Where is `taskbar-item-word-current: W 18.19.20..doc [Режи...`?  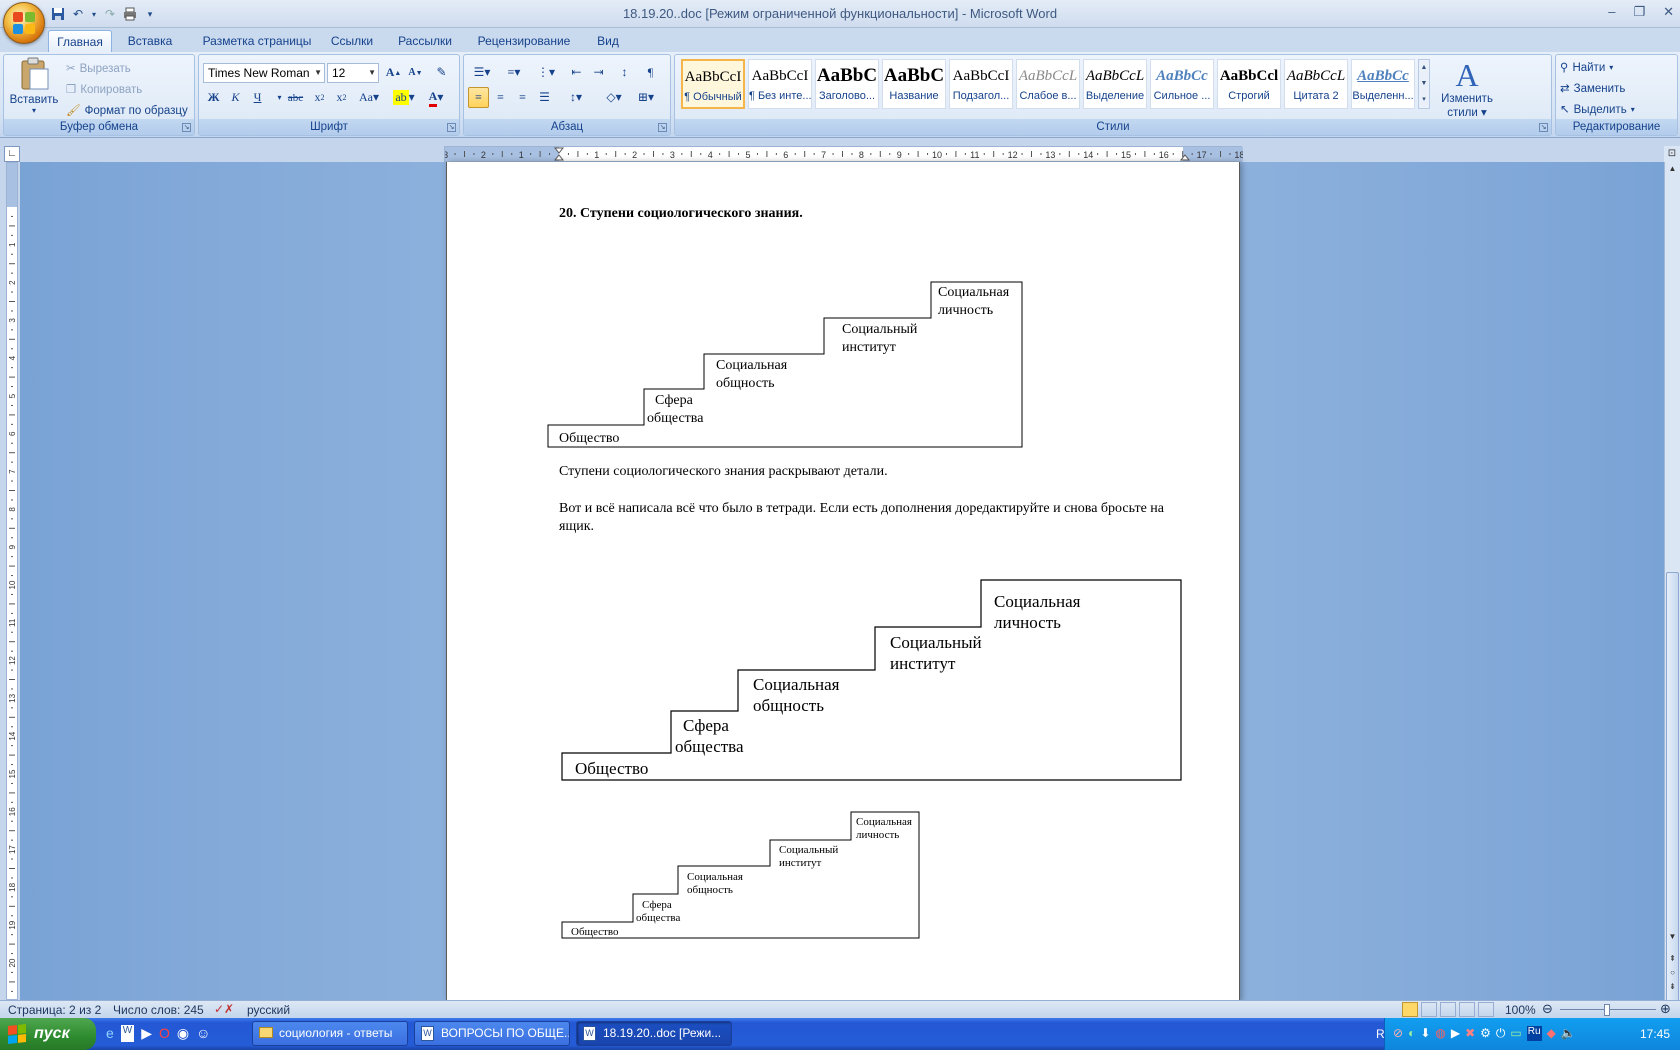 taskbar-item-word-current: W 18.19.20..doc [Режи... is located at coordinates (654, 1033).